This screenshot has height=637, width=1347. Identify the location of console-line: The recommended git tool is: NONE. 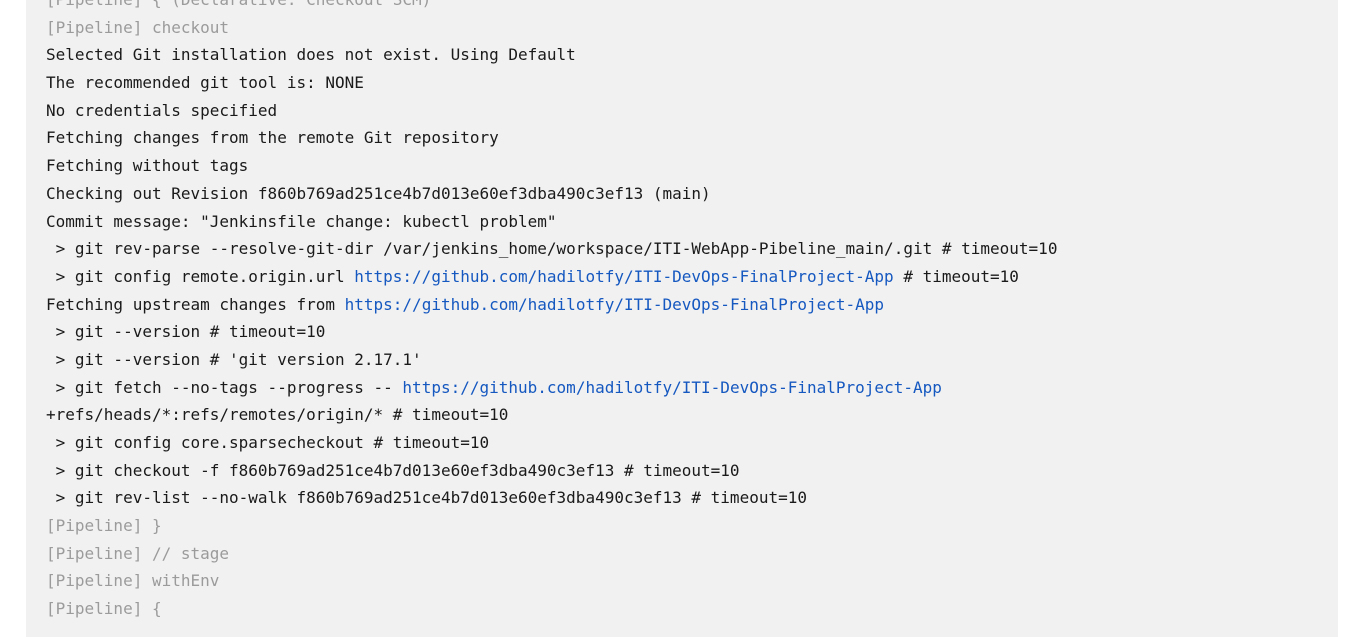
(205, 83).